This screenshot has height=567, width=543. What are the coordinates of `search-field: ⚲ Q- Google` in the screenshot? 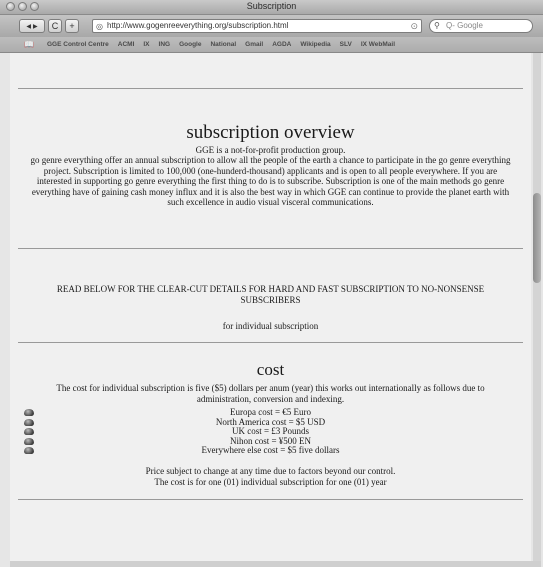 It's located at (481, 26).